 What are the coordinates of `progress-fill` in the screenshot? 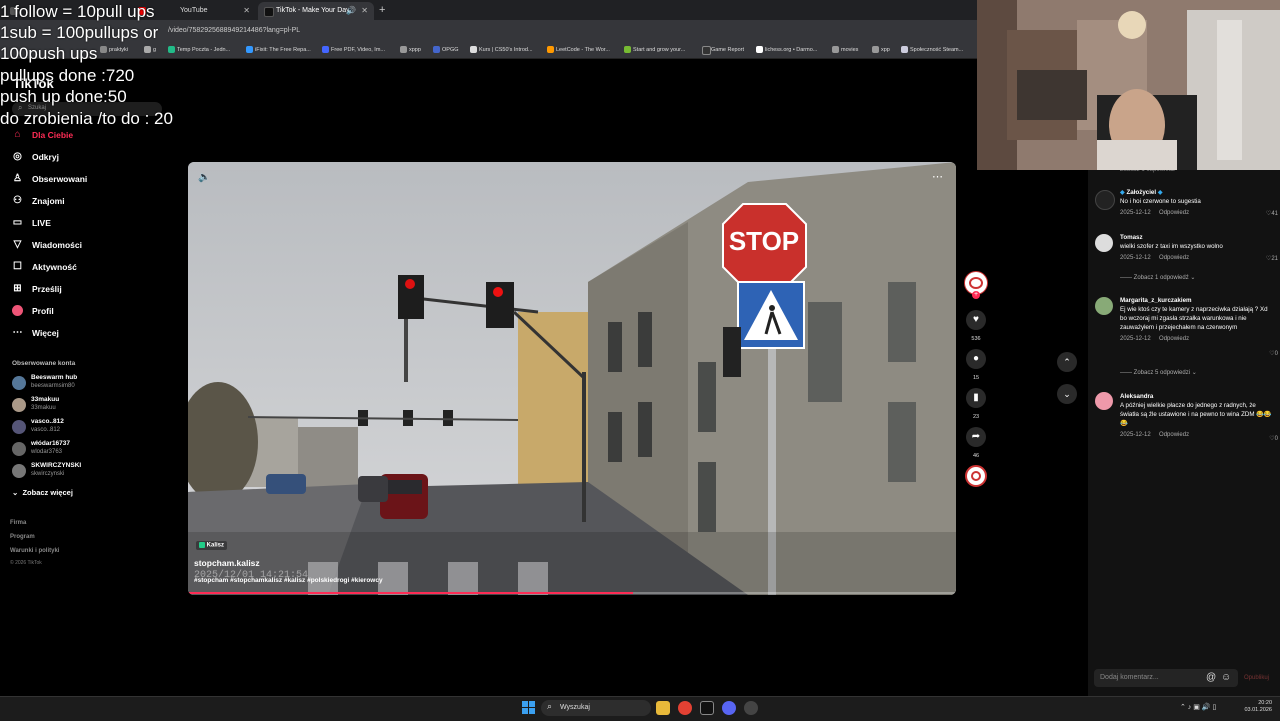 It's located at (411, 593).